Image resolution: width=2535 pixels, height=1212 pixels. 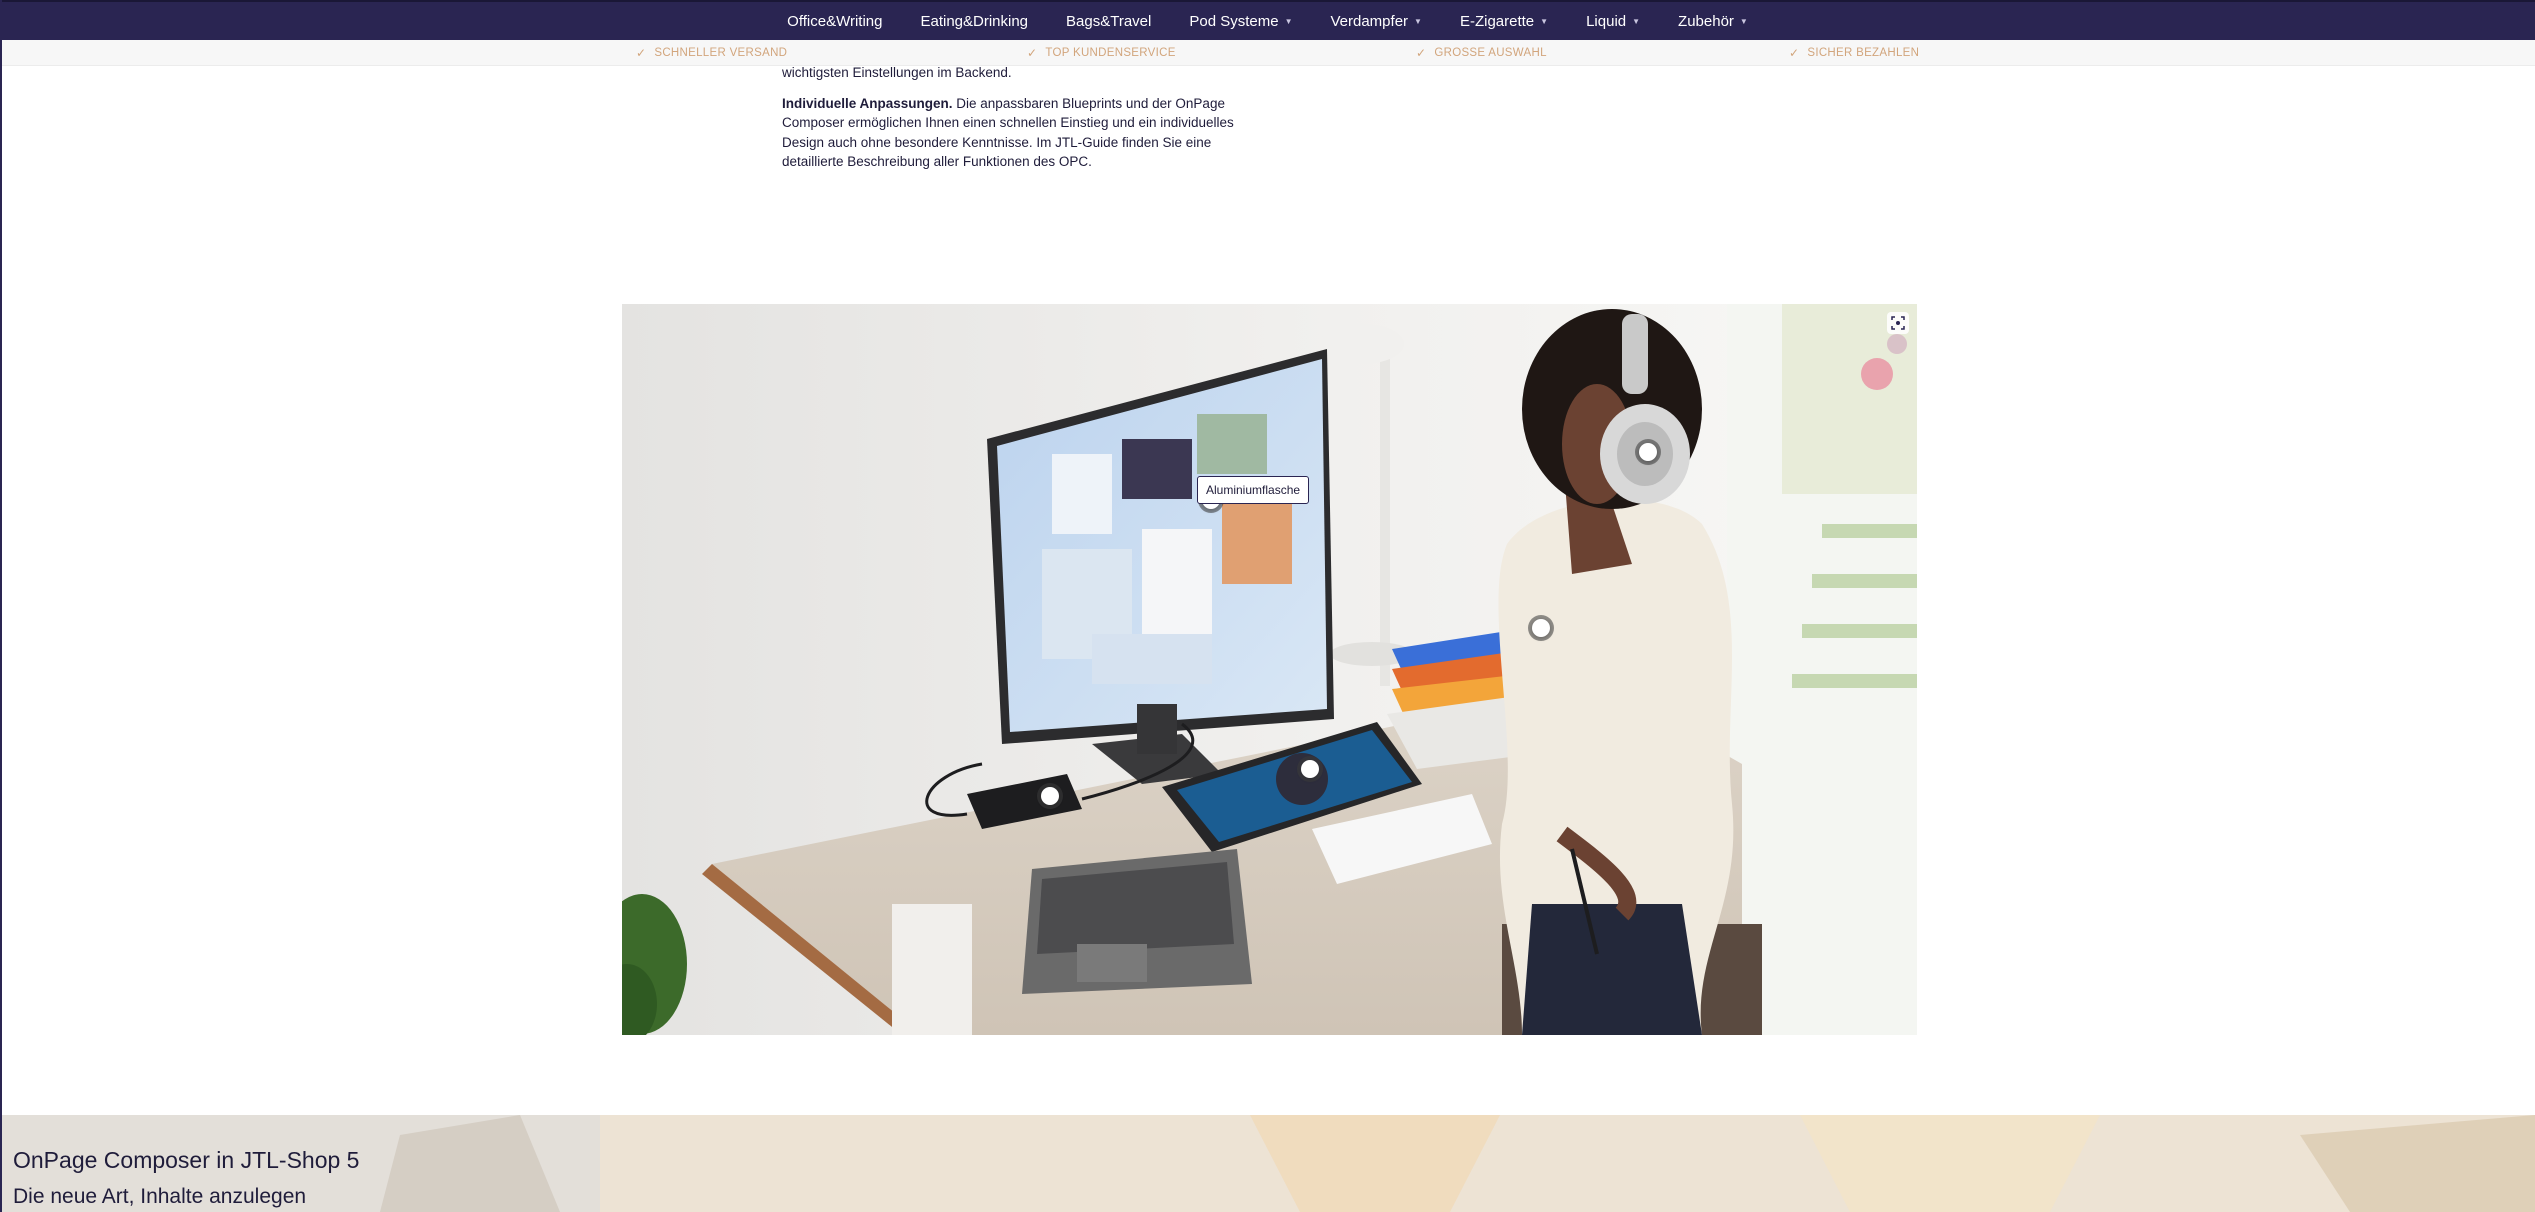 I want to click on usp-item: ✓ SCHNELLER VERSAND, so click(x=711, y=53).